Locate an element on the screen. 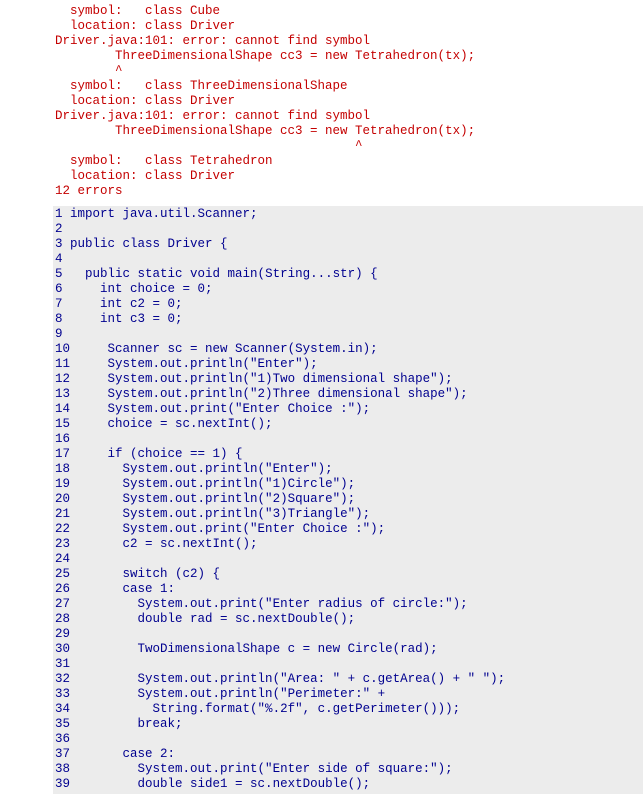 Image resolution: width=643 pixels, height=794 pixels. error-line: symbol: class Tetrahedron is located at coordinates (164, 161).